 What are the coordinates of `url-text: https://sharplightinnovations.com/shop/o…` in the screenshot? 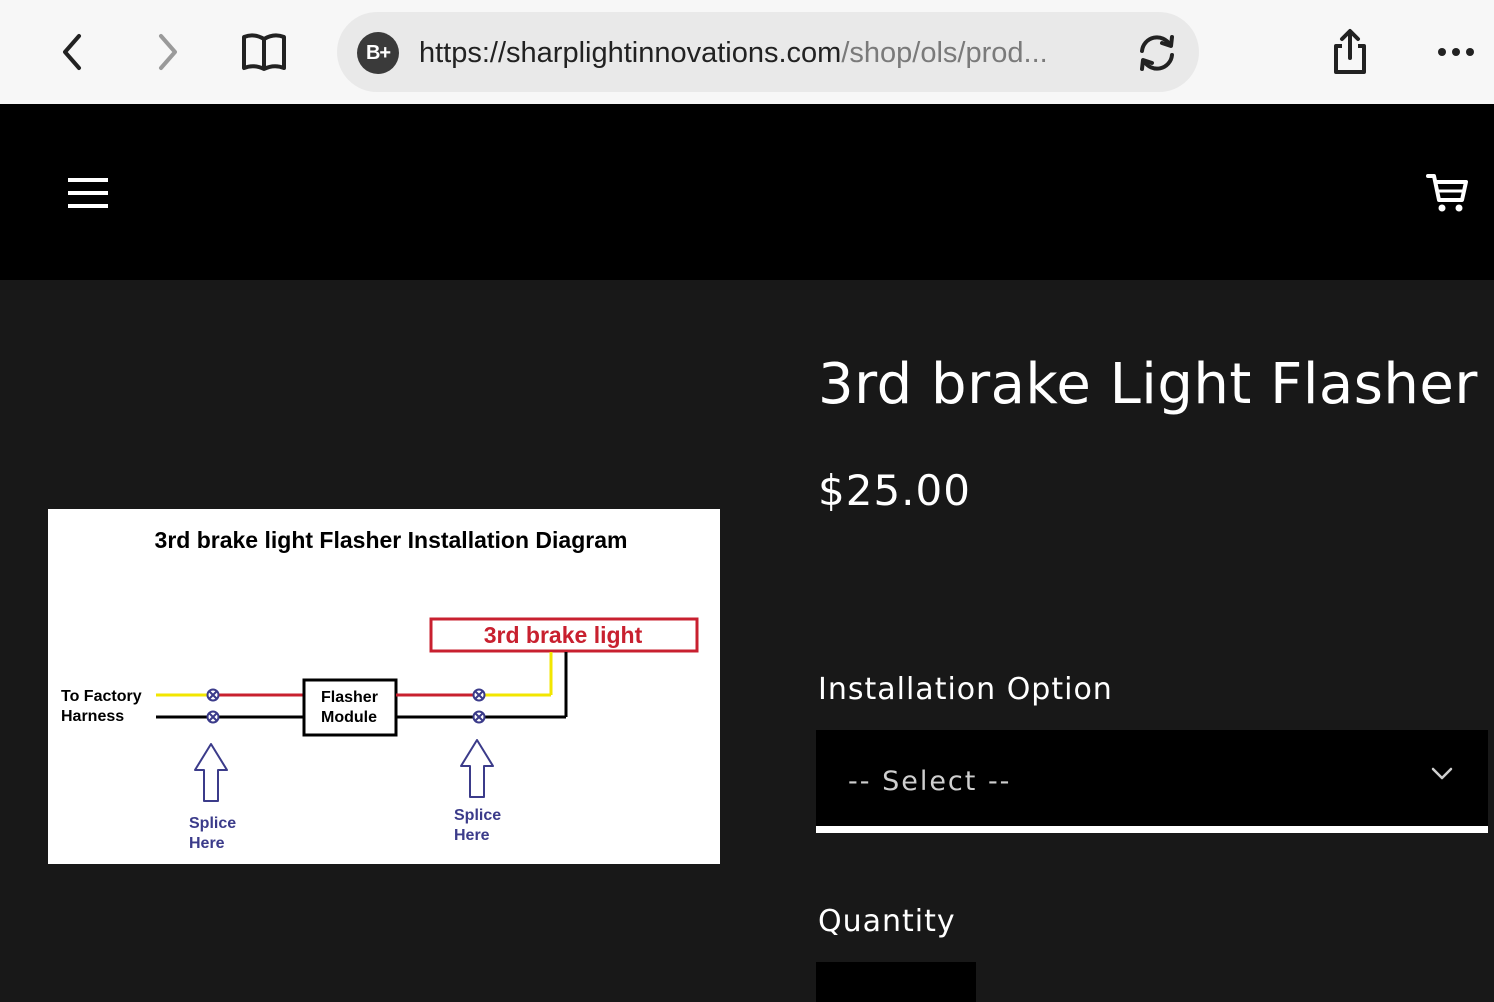 It's located at (744, 53).